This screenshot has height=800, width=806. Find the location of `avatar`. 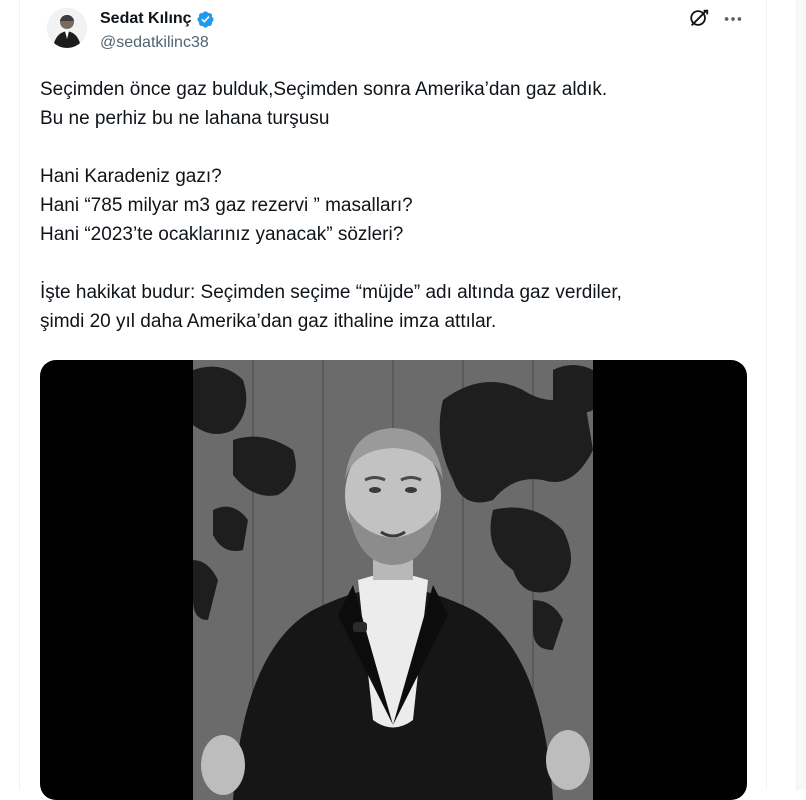

avatar is located at coordinates (67, 28).